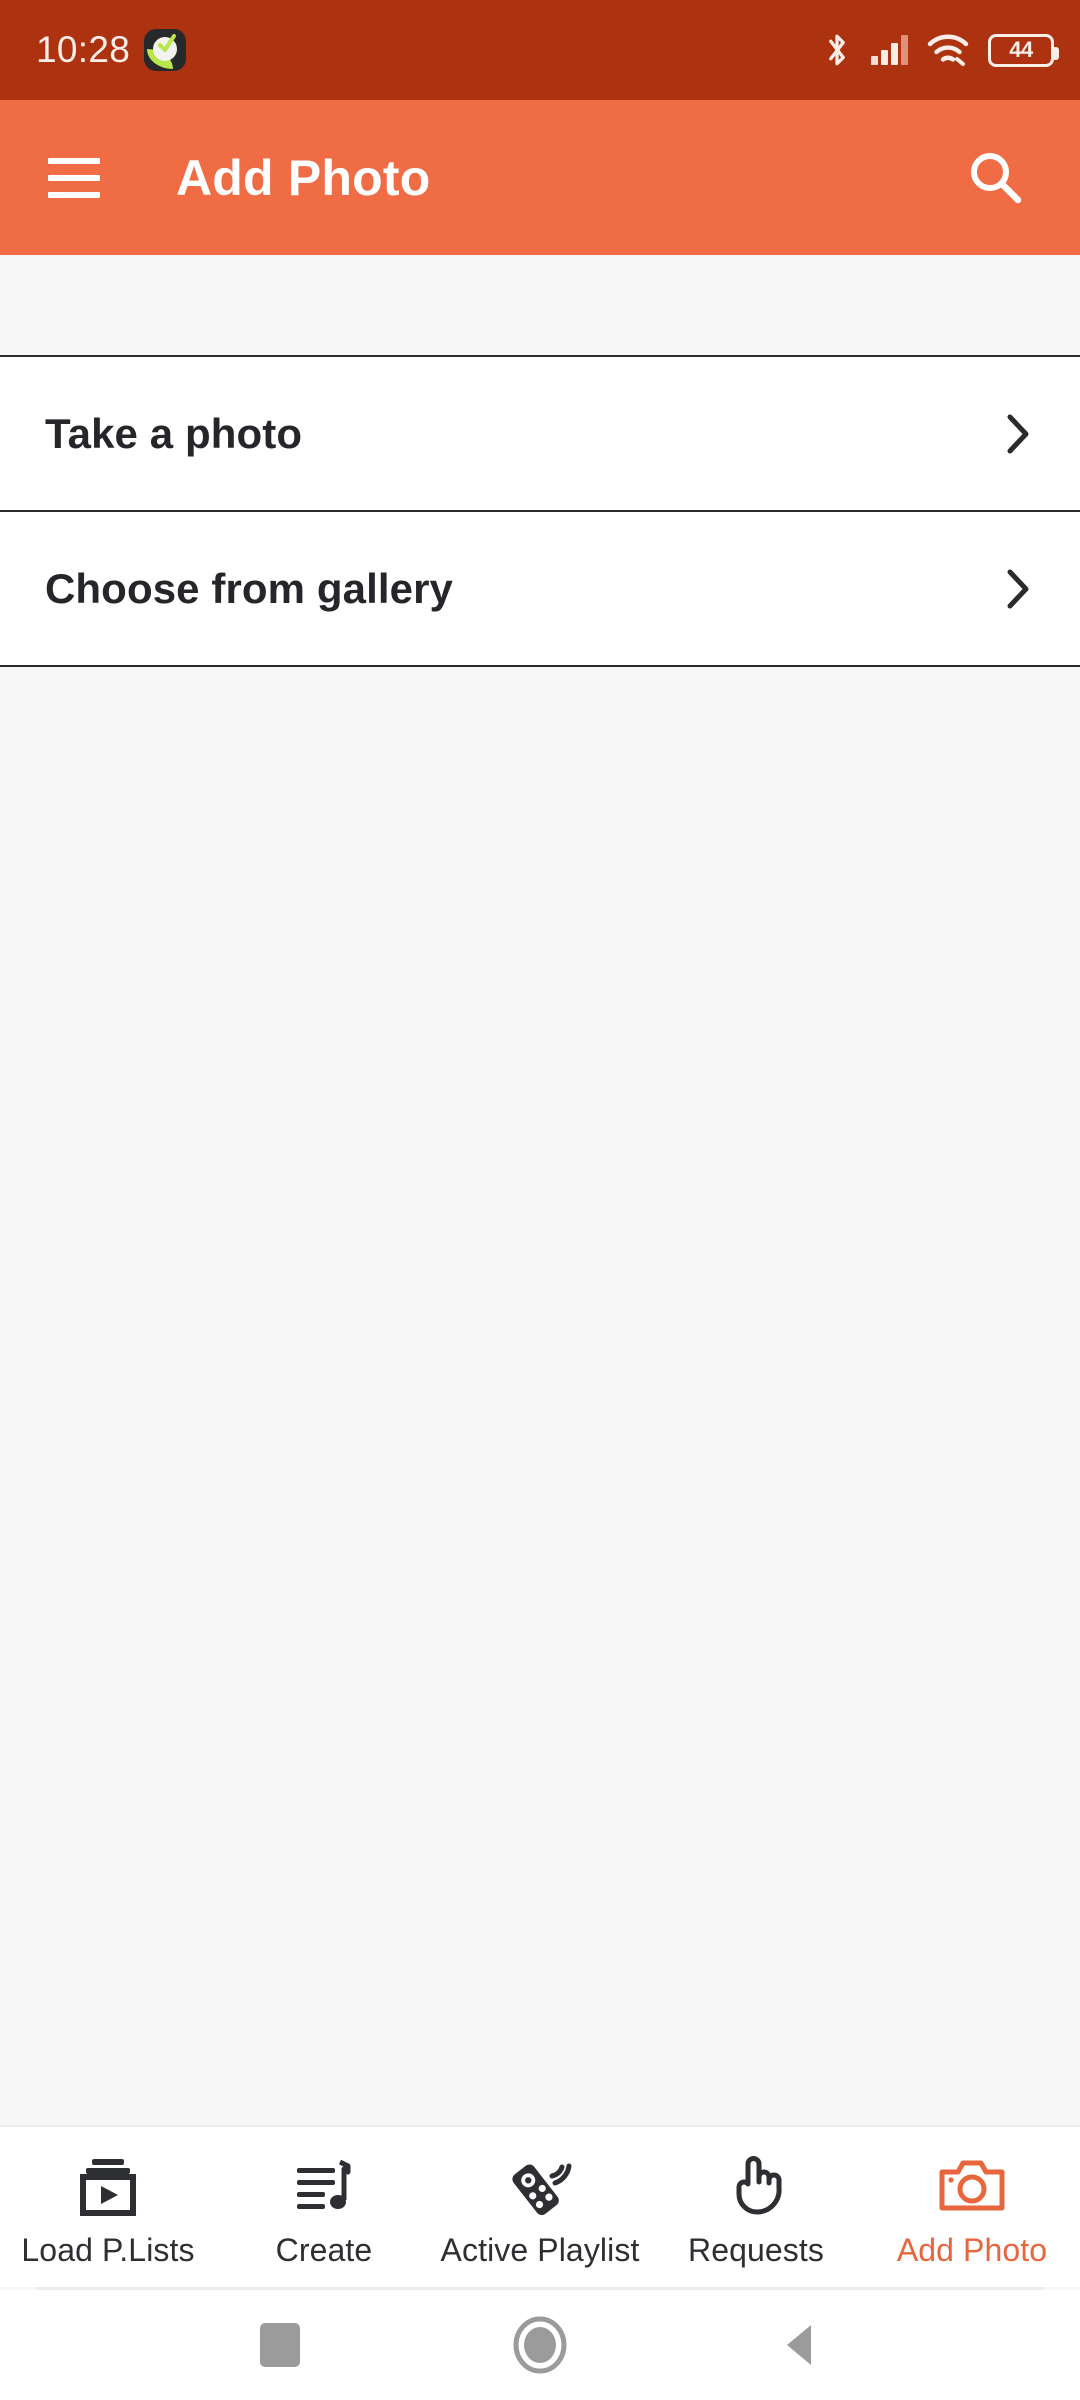  I want to click on queue-music-icon, so click(324, 2187).